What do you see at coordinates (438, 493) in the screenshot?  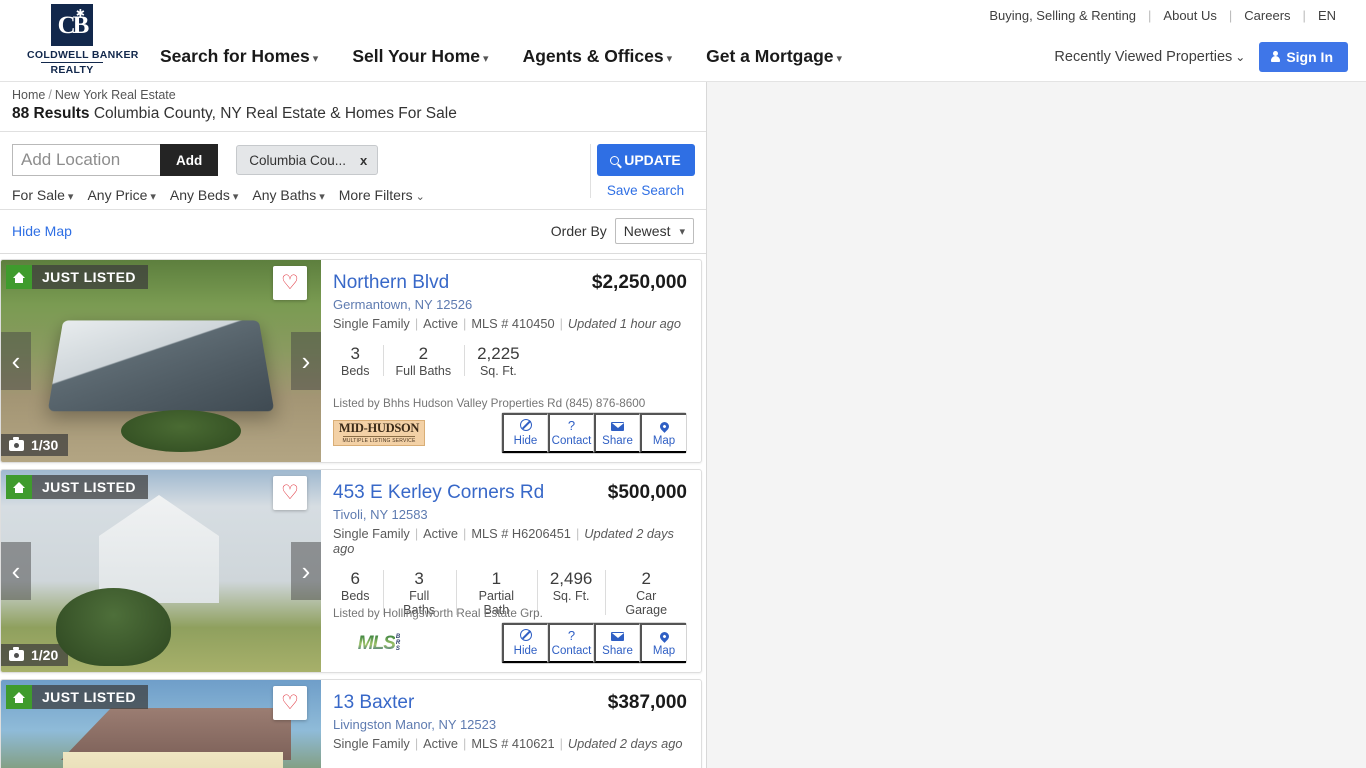 I see `listing-address-link: 453 E Kerley Corners Rd` at bounding box center [438, 493].